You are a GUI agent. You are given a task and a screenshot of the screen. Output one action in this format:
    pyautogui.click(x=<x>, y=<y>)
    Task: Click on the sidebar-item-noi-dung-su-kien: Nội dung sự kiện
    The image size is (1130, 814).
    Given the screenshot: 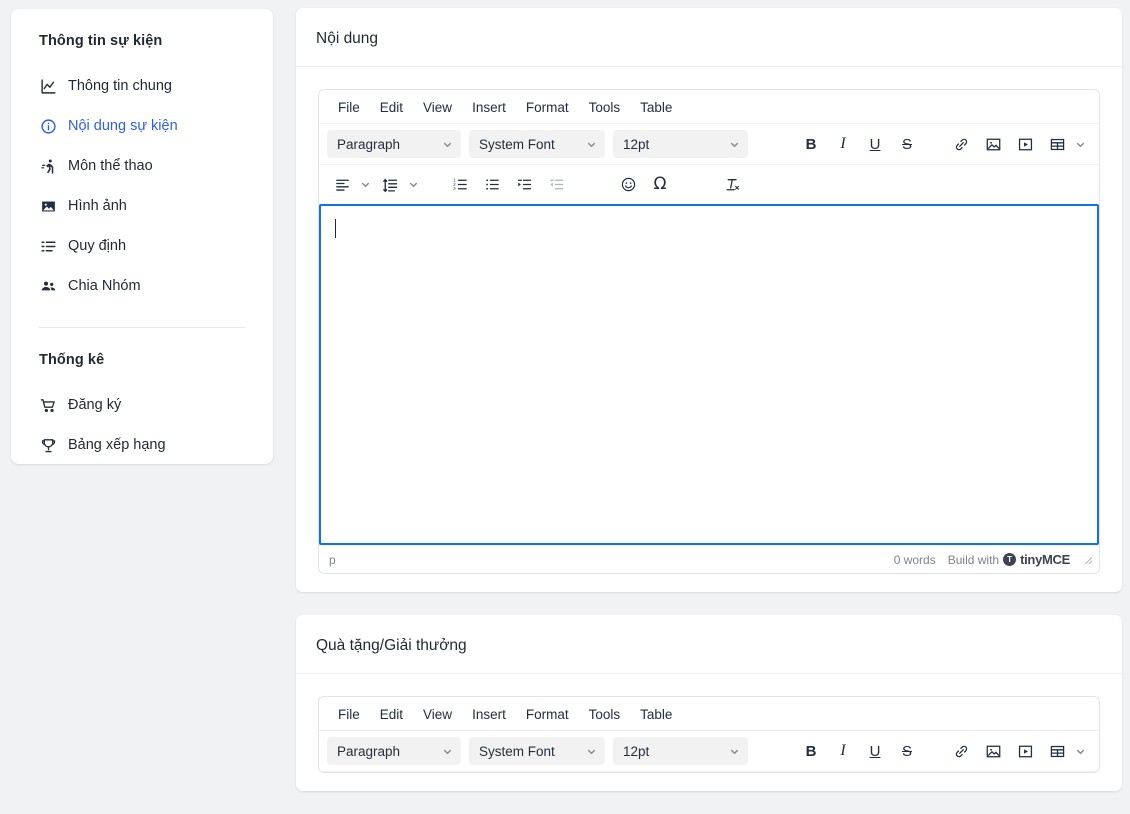 What is the action you would take?
    pyautogui.click(x=142, y=126)
    